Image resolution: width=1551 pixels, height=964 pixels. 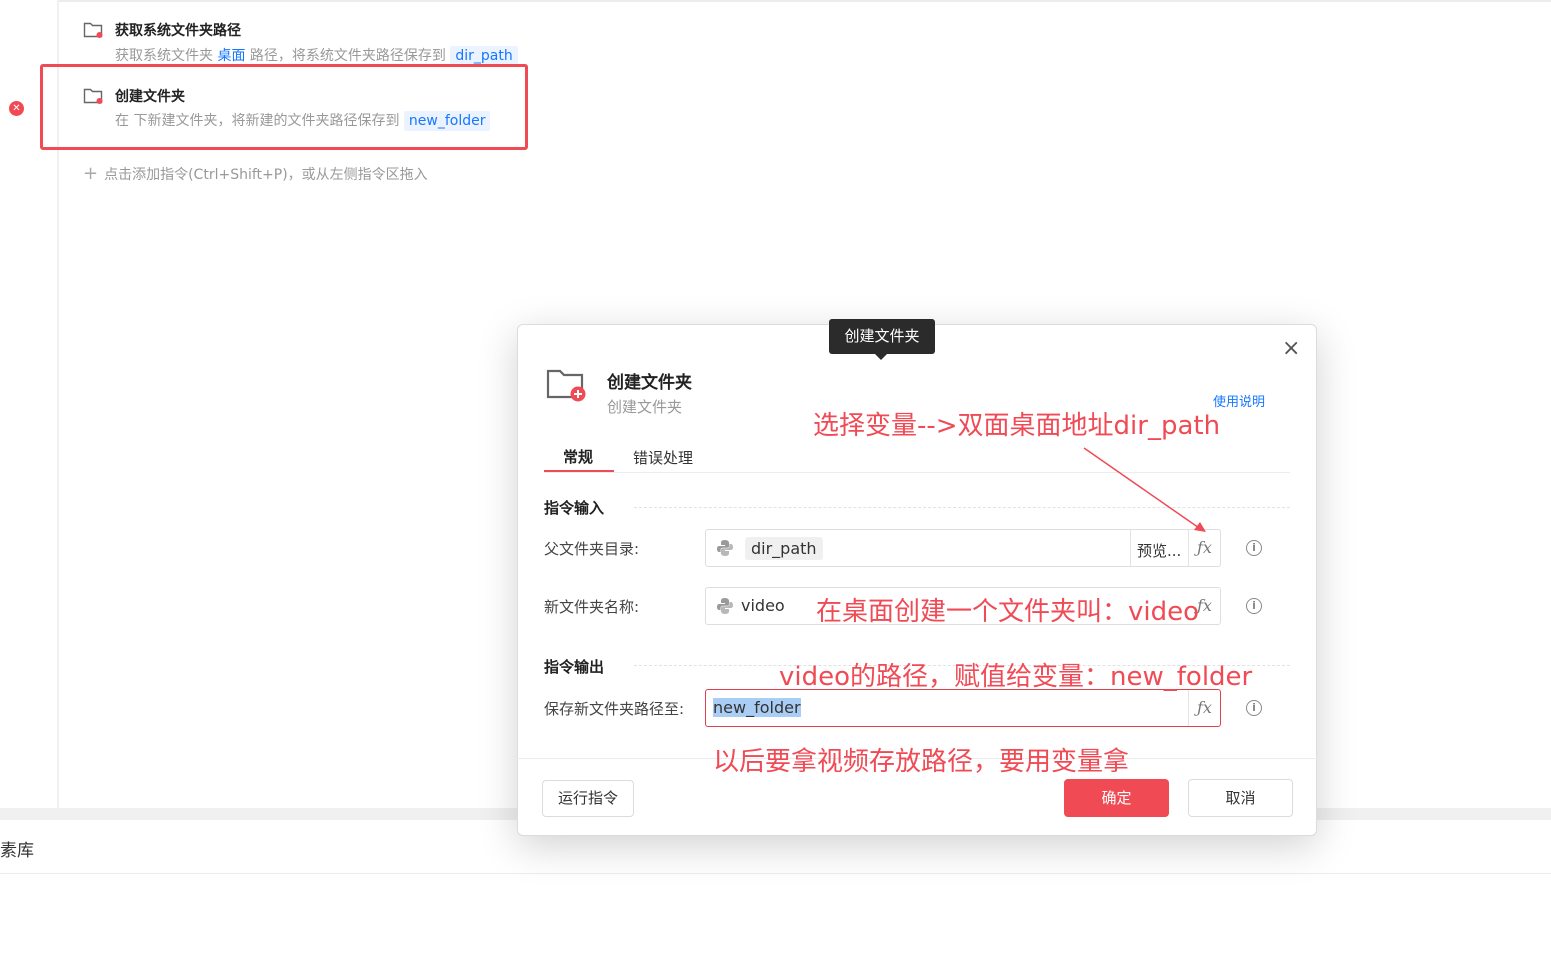 I want to click on dialog-title: 创建文件夹, so click(x=649, y=383).